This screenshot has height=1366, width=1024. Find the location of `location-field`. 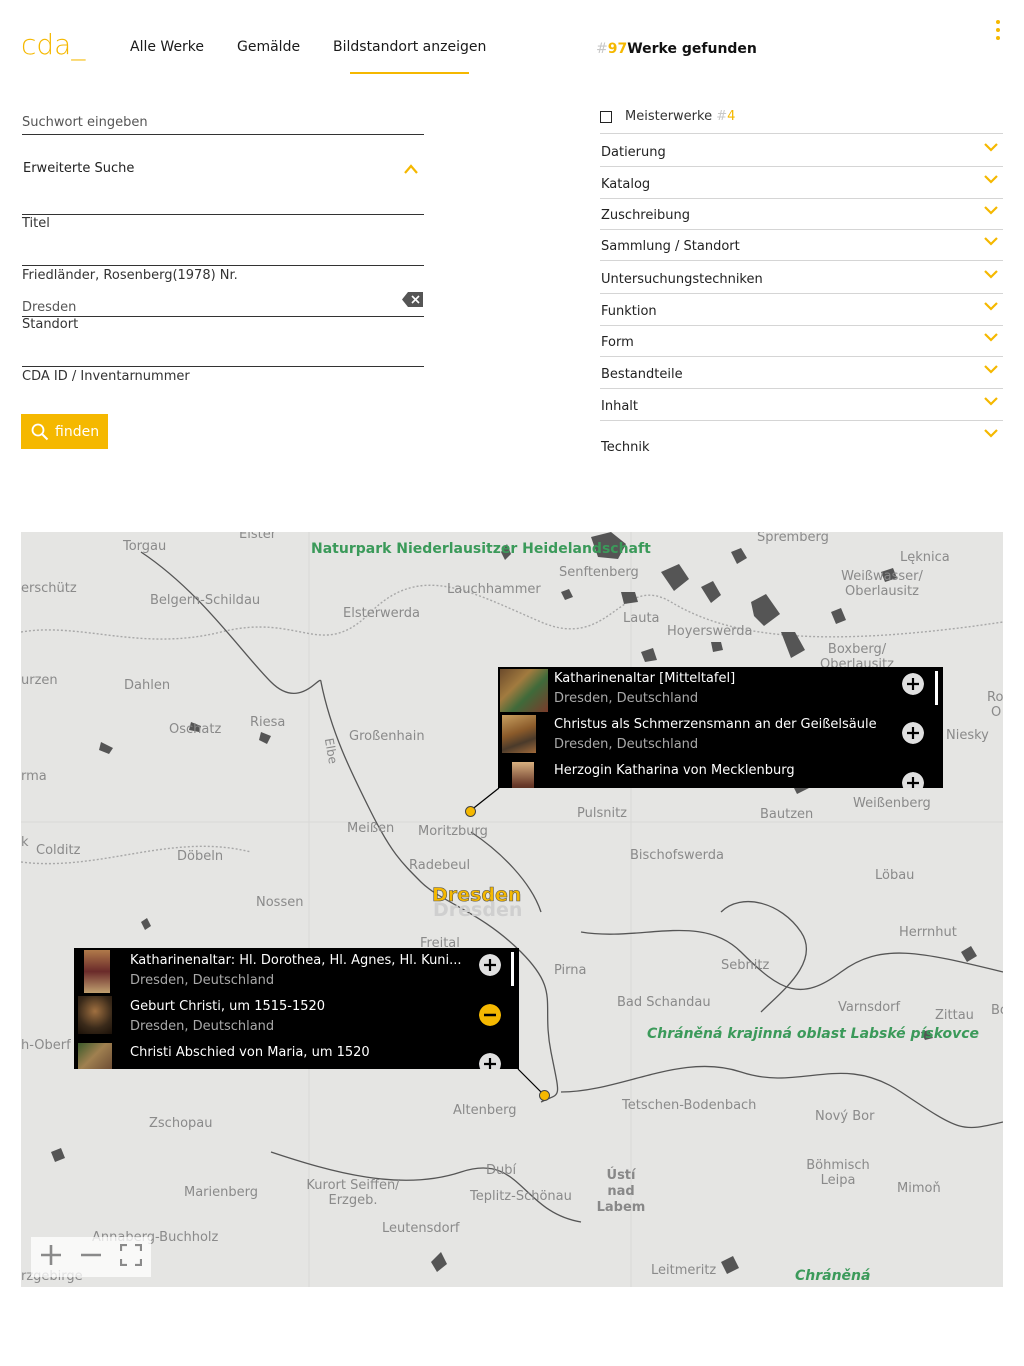

location-field is located at coordinates (223, 301).